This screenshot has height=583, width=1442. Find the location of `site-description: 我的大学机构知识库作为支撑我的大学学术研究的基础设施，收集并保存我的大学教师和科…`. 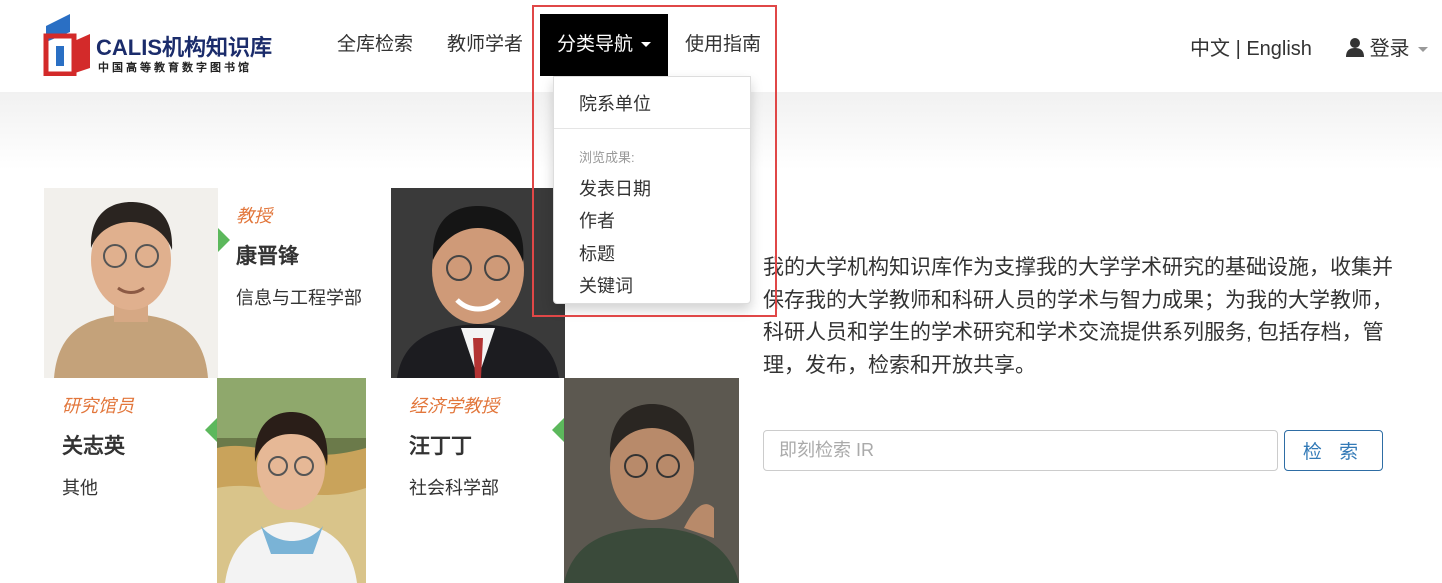

site-description: 我的大学机构知识库作为支撑我的大学学术研究的基础设施，收集并保存我的大学教师和科… is located at coordinates (1078, 316).